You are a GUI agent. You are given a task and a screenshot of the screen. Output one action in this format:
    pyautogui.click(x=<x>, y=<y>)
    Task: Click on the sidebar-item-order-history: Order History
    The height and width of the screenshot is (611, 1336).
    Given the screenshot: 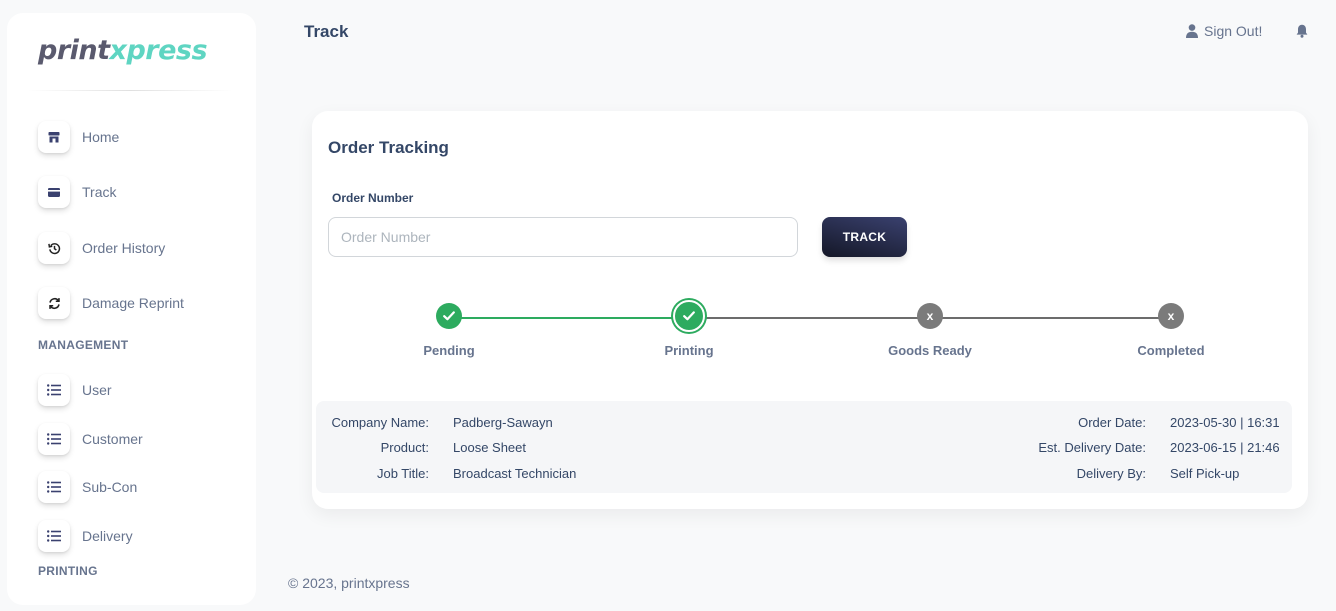 What is the action you would take?
    pyautogui.click(x=138, y=248)
    